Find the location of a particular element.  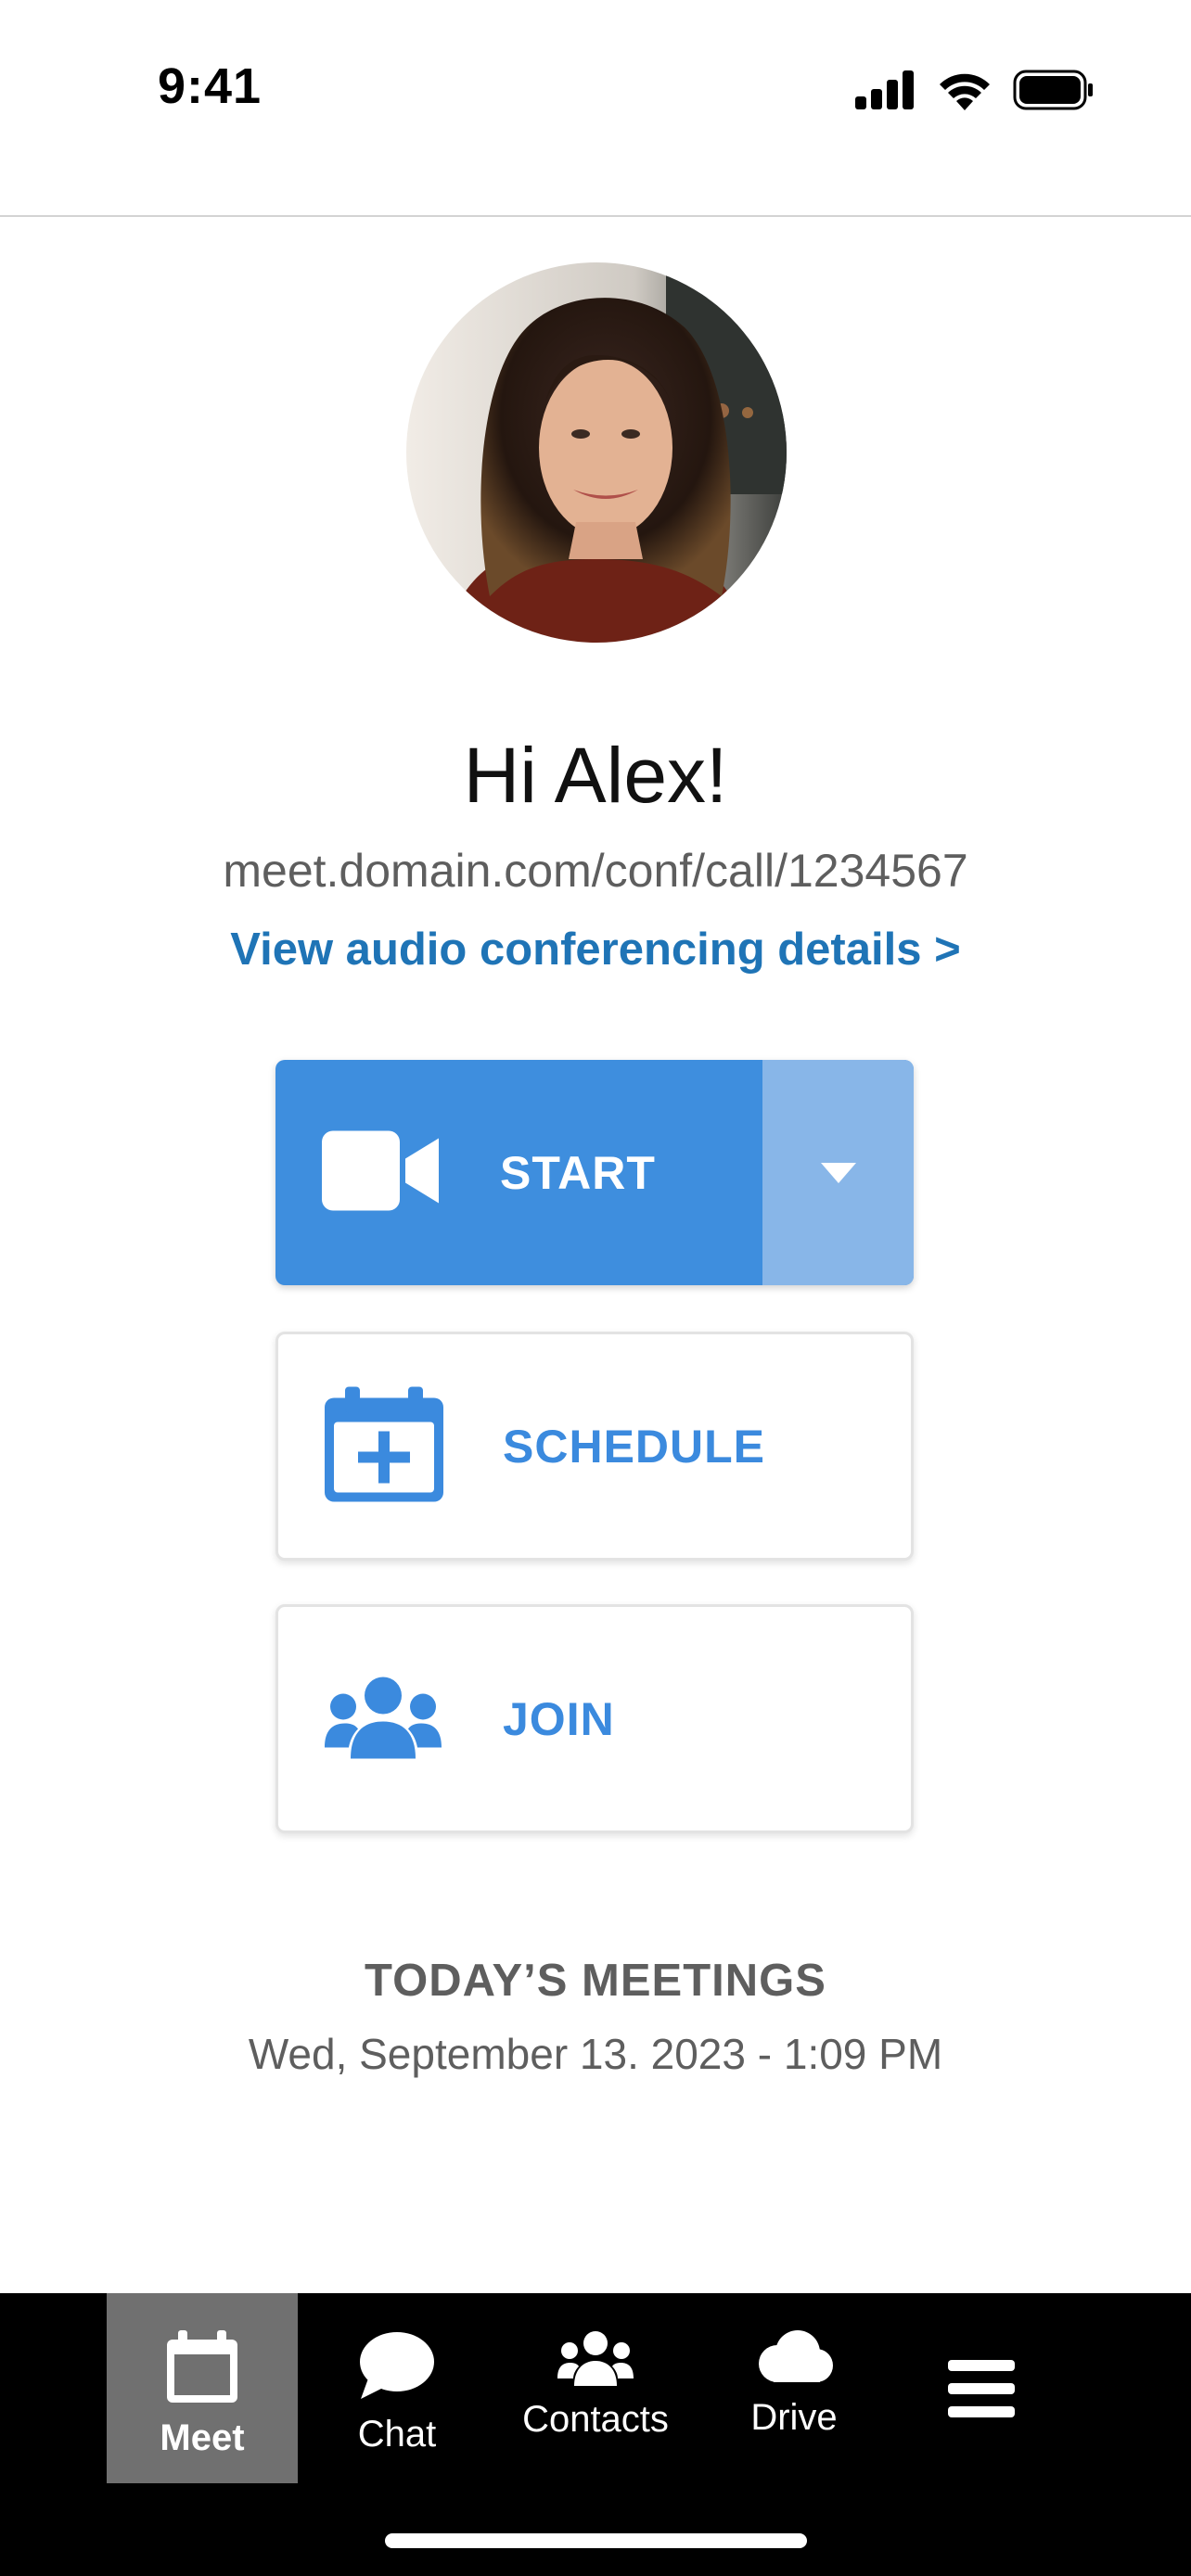

start-button-main: START is located at coordinates (519, 1172).